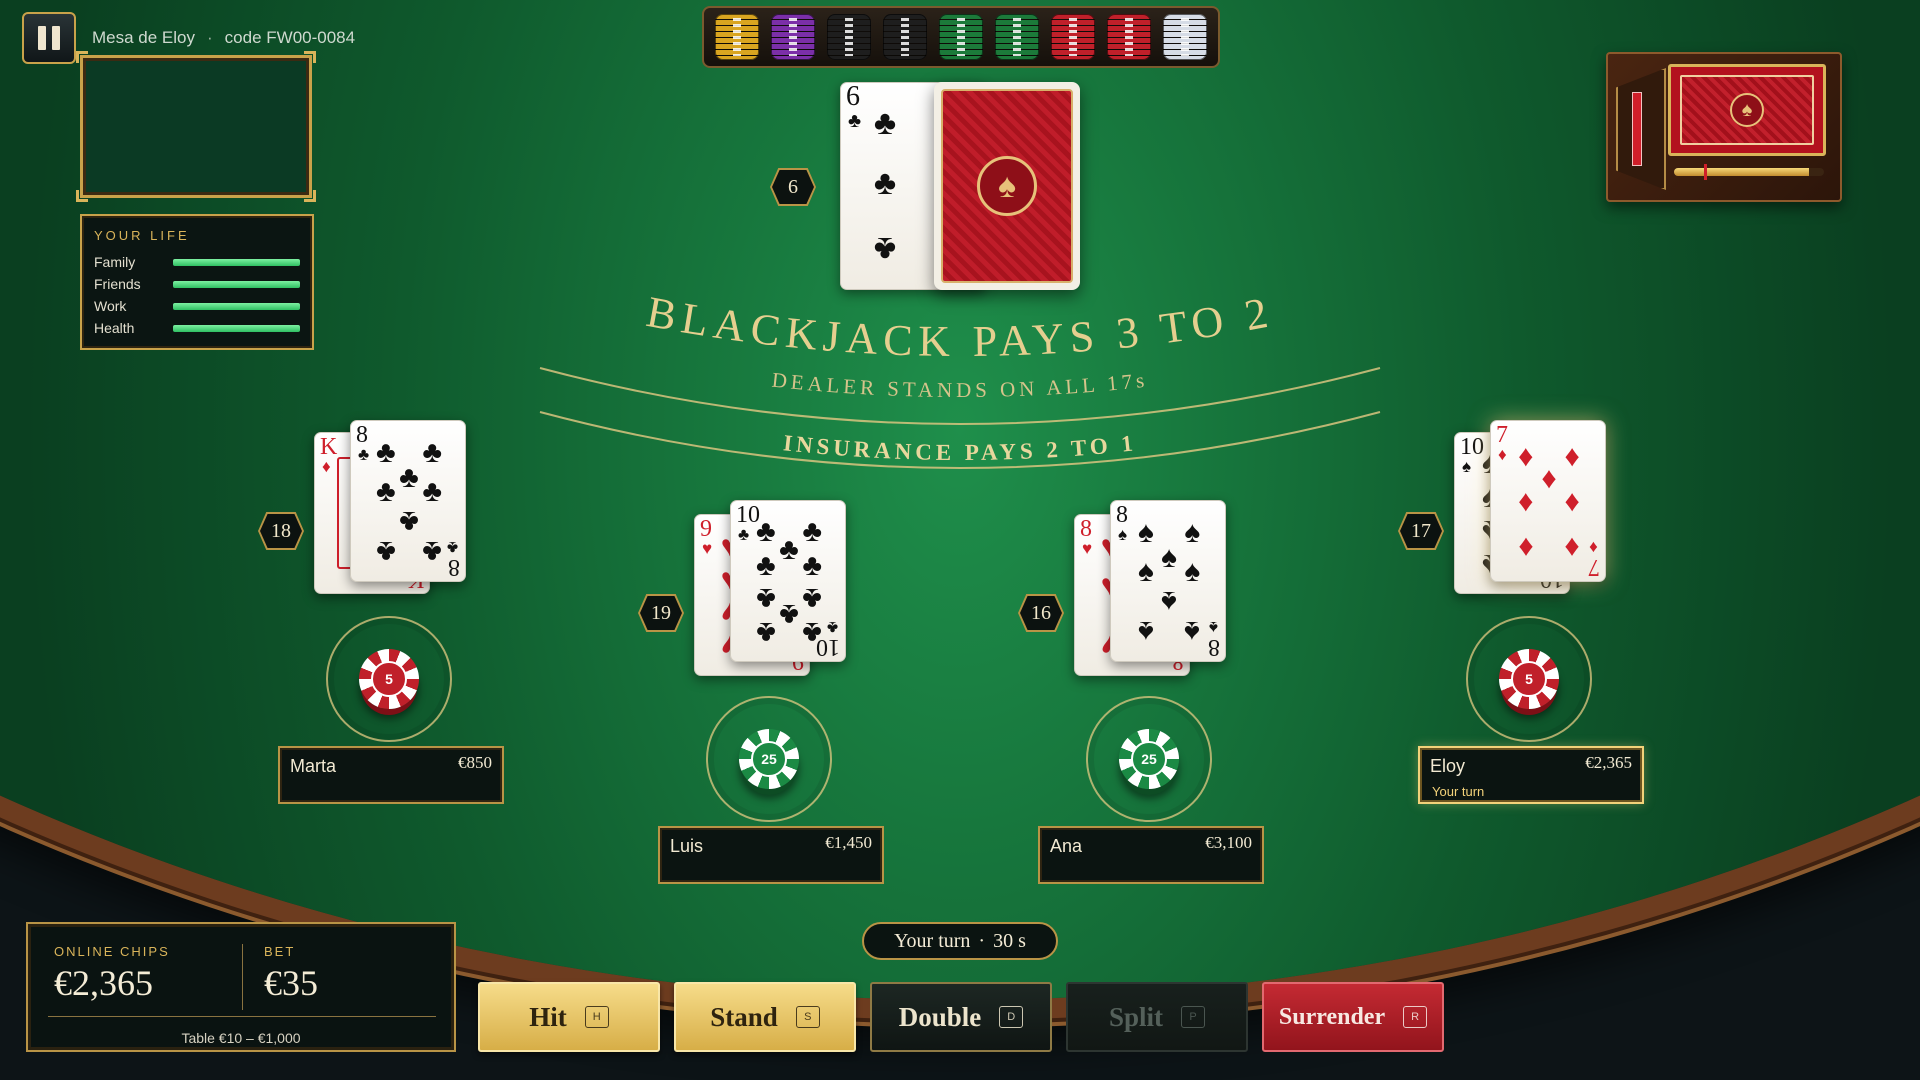 This screenshot has height=1080, width=1920. What do you see at coordinates (706, 529) in the screenshot?
I see `card-rank: 9` at bounding box center [706, 529].